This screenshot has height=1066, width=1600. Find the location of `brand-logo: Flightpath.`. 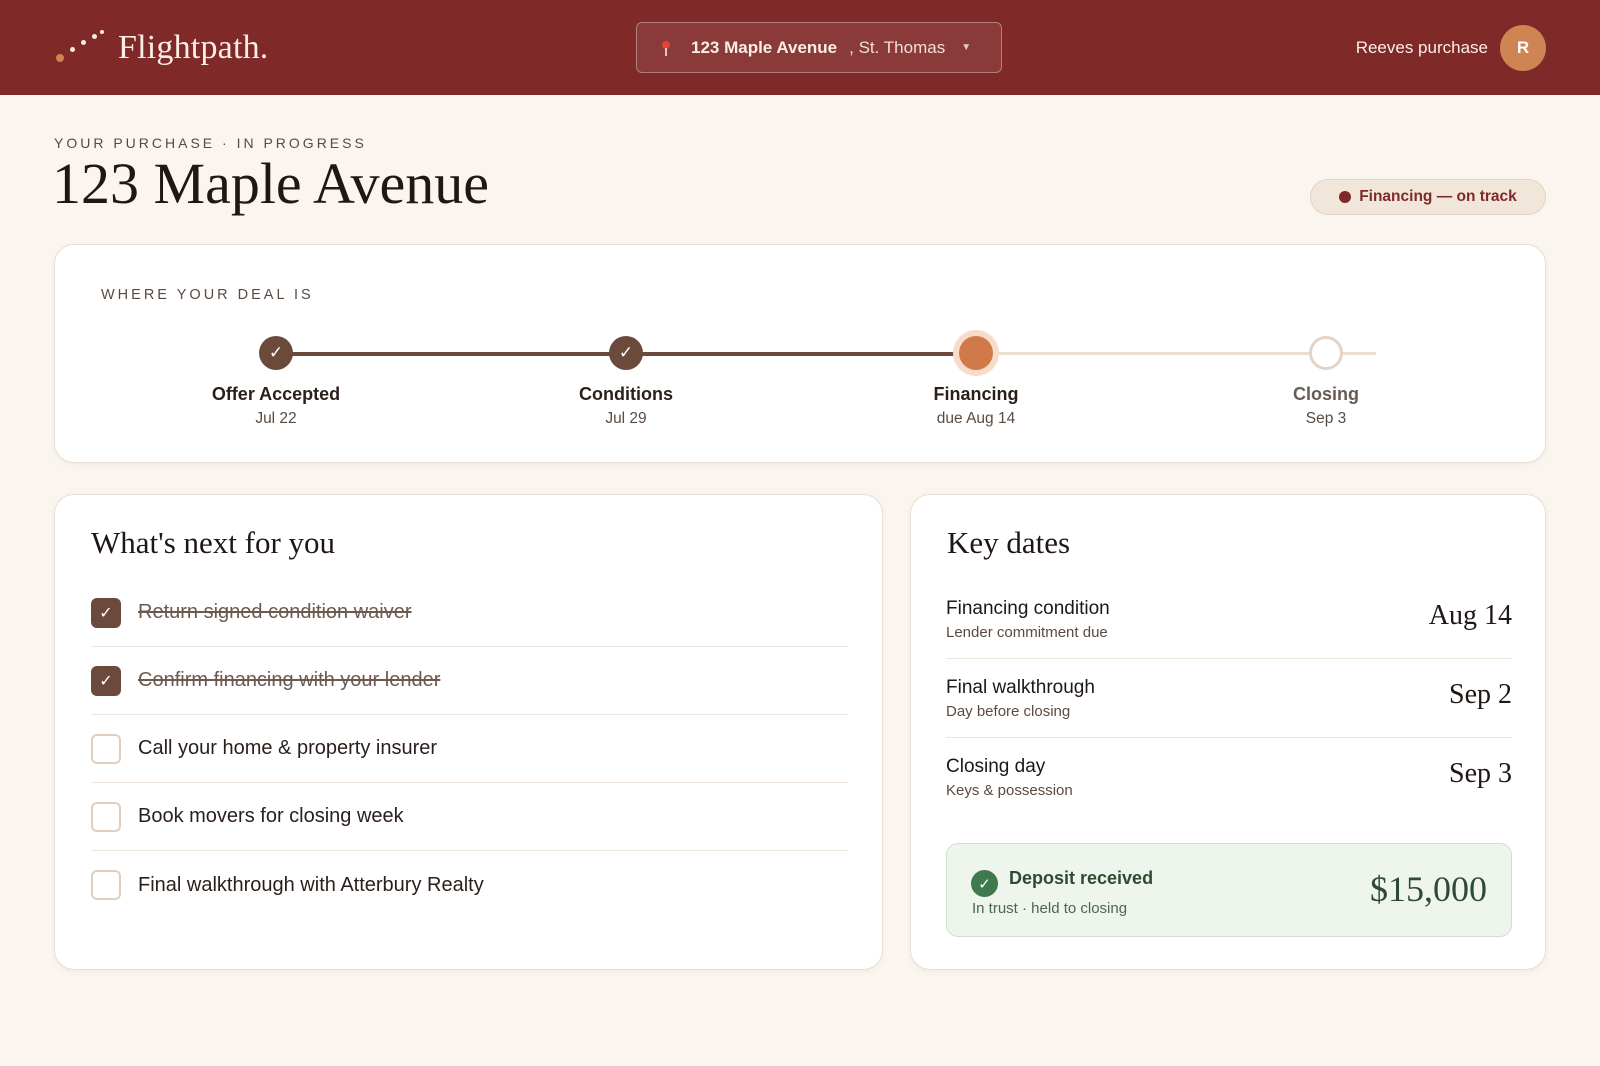

brand-logo: Flightpath. is located at coordinates (161, 48).